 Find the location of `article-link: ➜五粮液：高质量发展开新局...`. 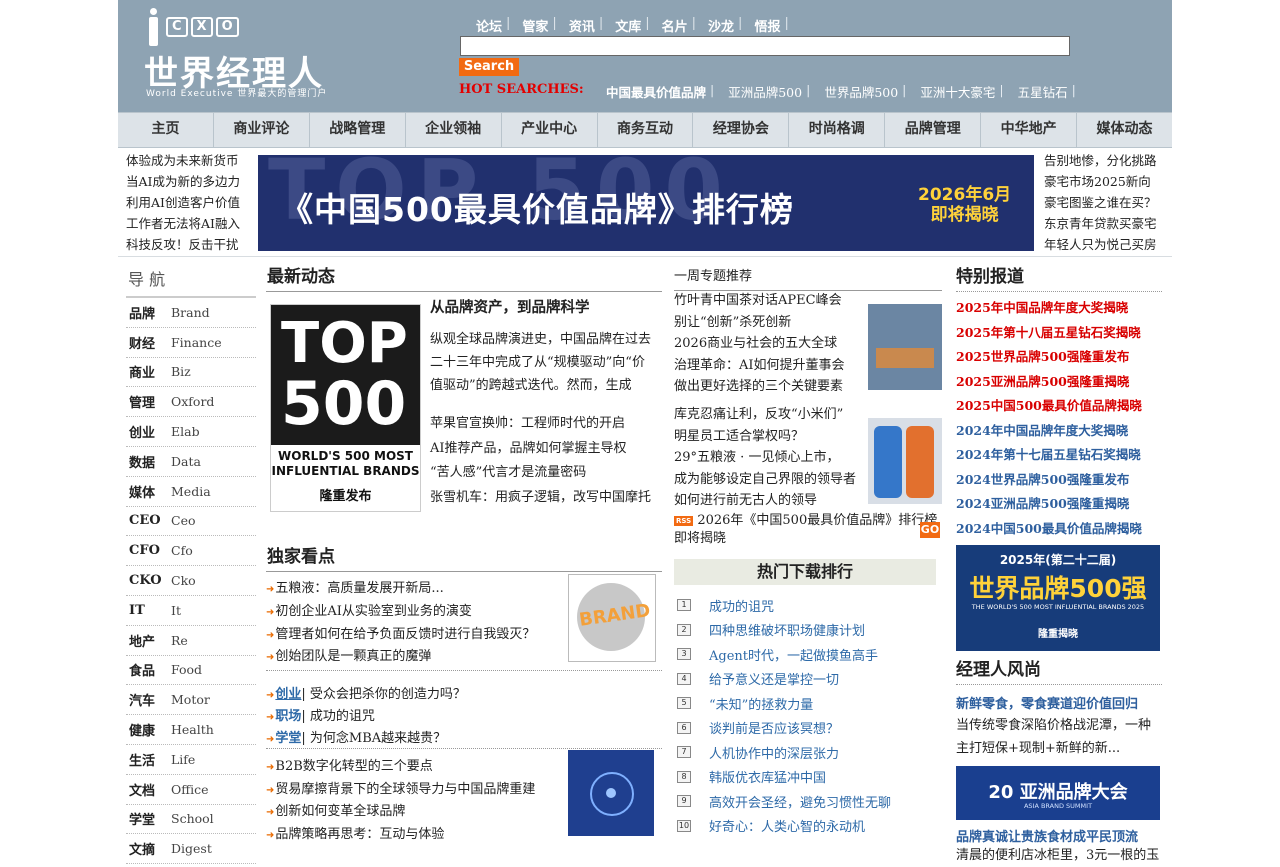

article-link: ➜五粮液：高质量发展开新局... is located at coordinates (400, 589).